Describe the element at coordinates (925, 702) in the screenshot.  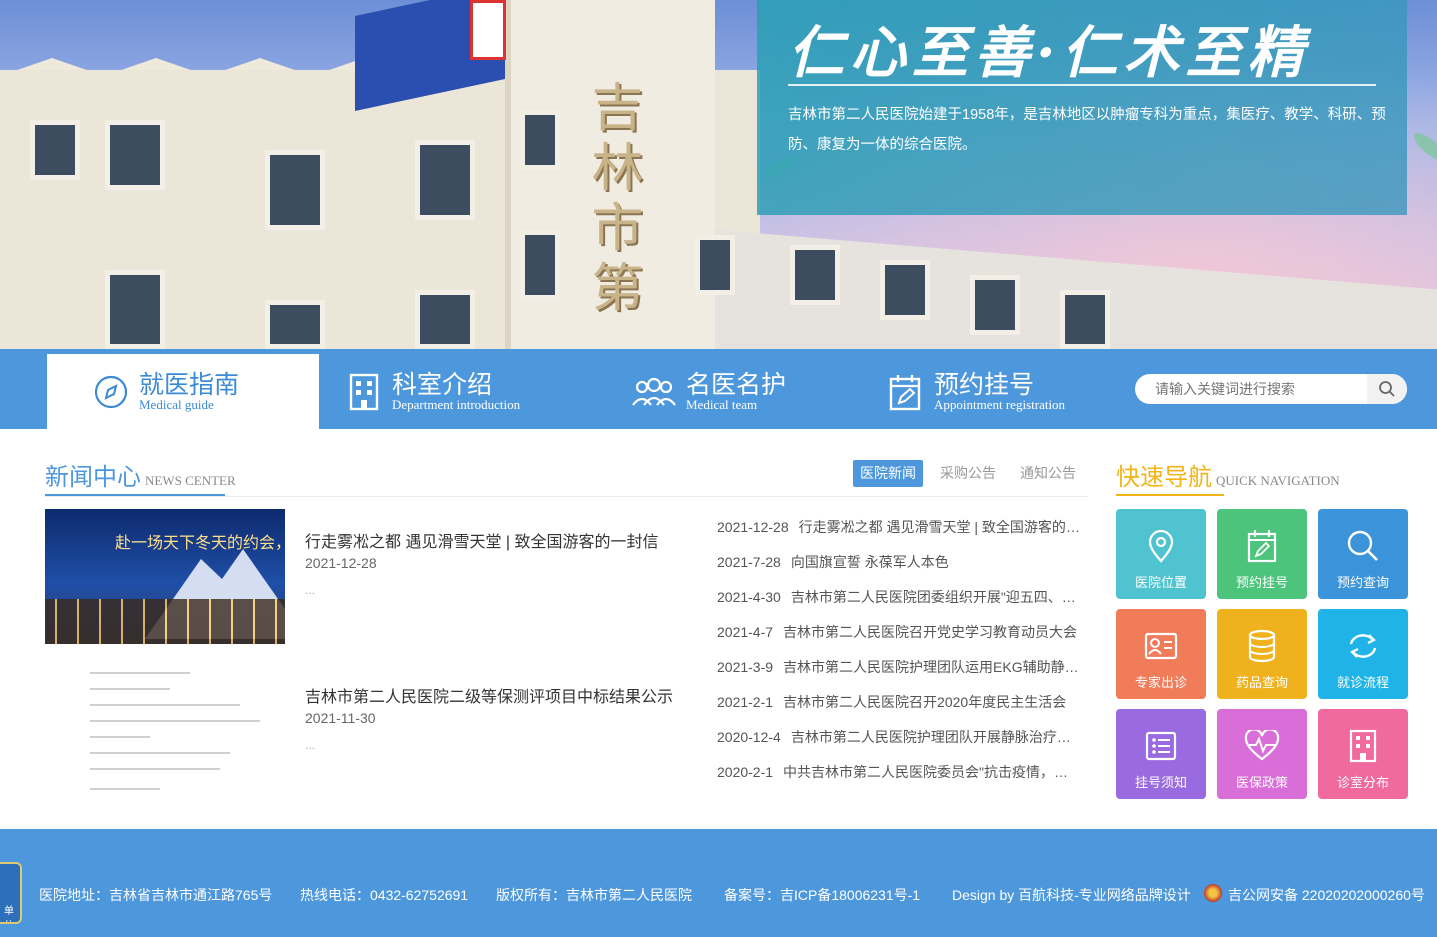
I see `news-list-title: 吉林市第二人民医院召开2020年度民主生活会` at that location.